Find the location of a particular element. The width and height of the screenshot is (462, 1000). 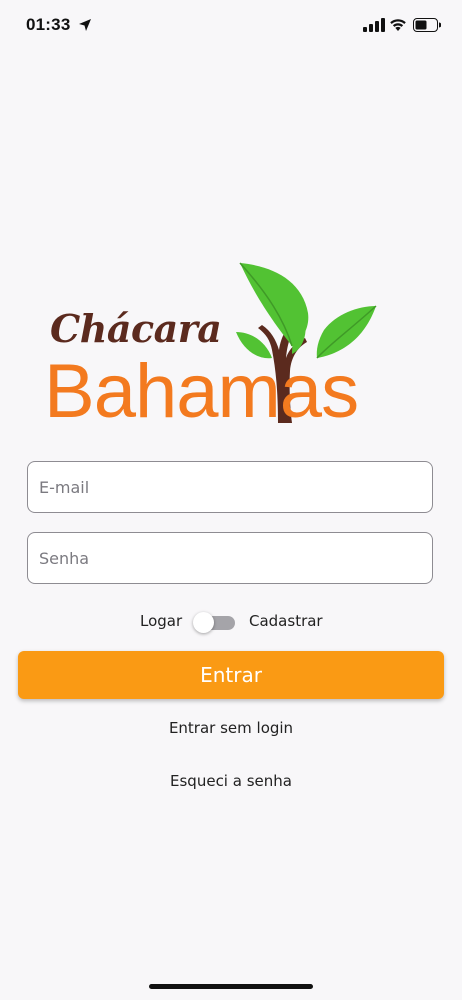

home-indicator is located at coordinates (231, 986).